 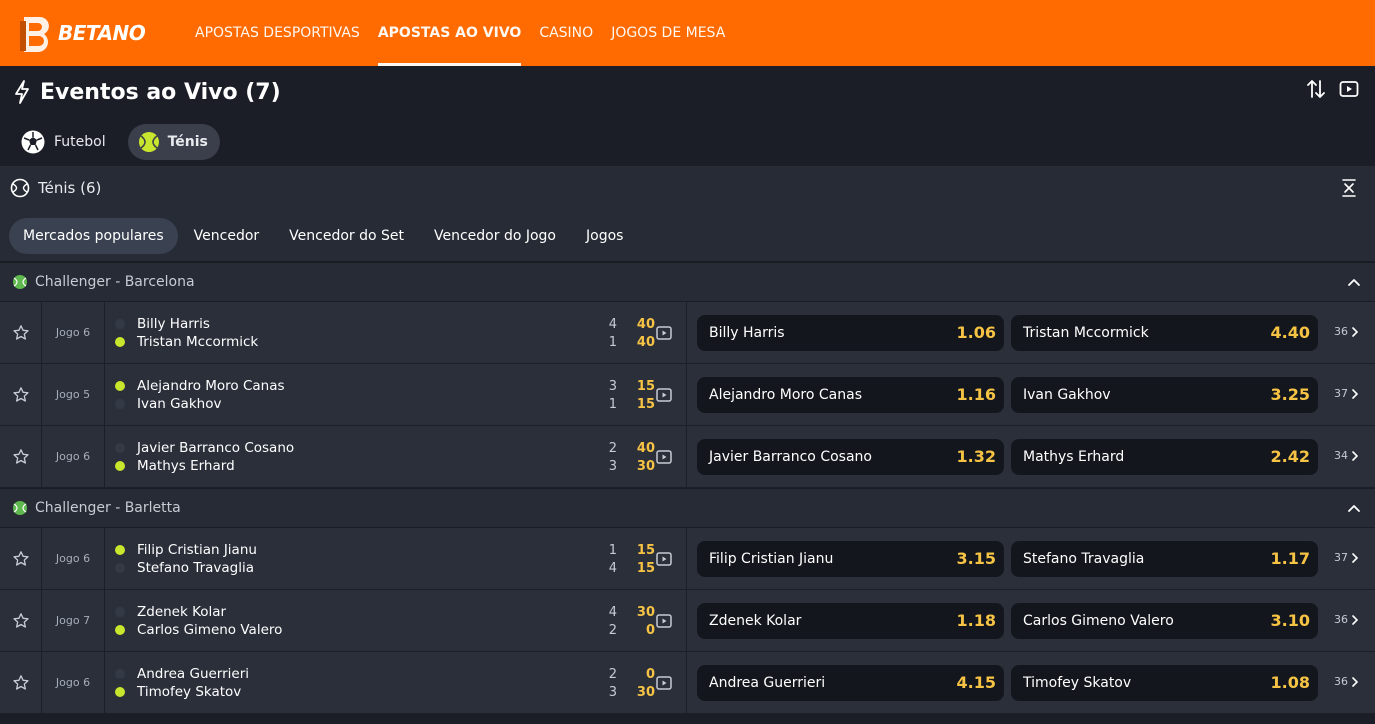 I want to click on odds-label: Stefano Travaglia, so click(x=1084, y=558).